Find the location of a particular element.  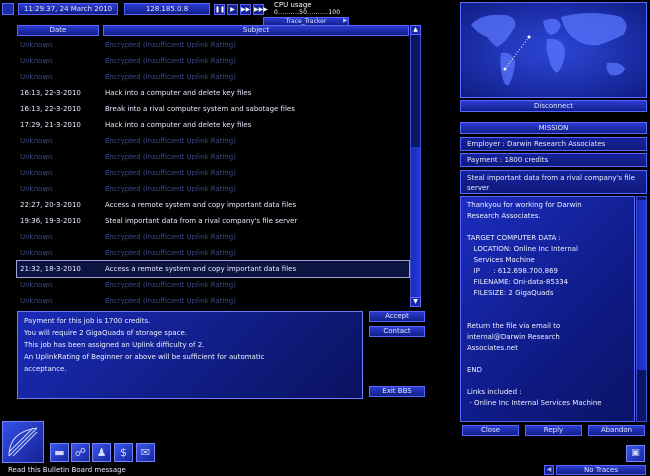

letter-line: Links included : is located at coordinates (494, 392).